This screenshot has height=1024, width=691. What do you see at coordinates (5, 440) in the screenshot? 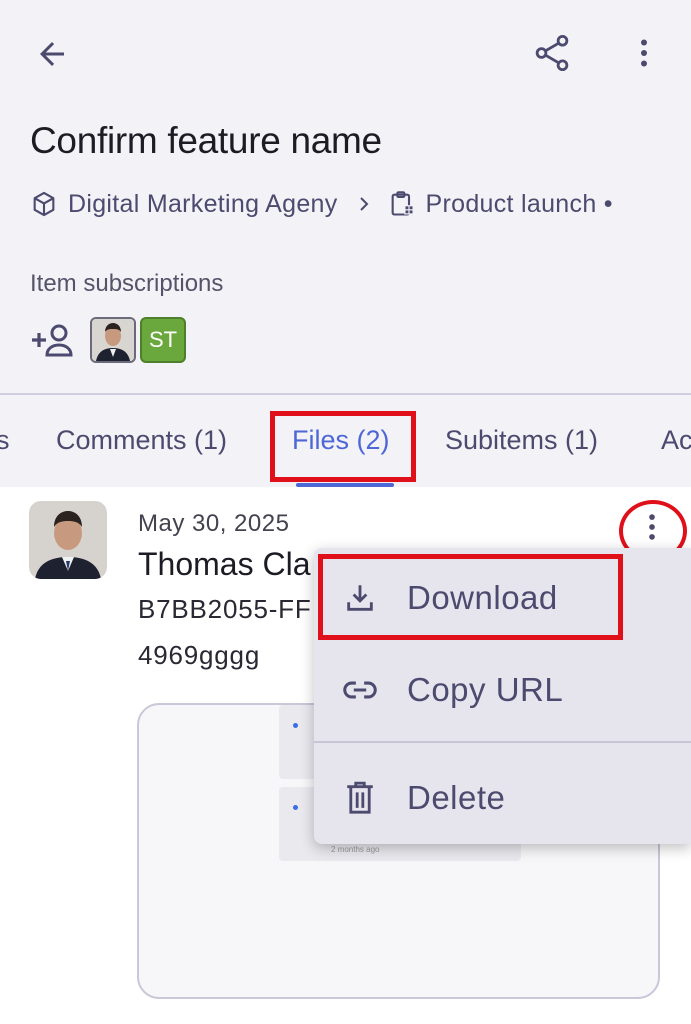
I see `tab-partial-left: s` at bounding box center [5, 440].